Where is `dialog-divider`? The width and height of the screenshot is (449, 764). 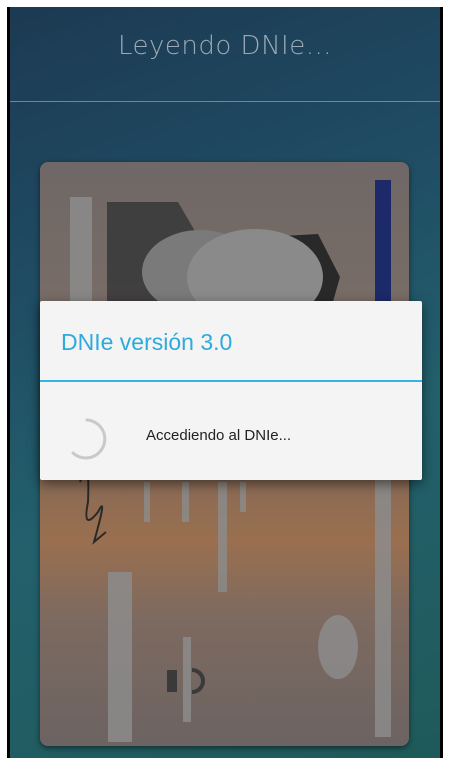
dialog-divider is located at coordinates (231, 381).